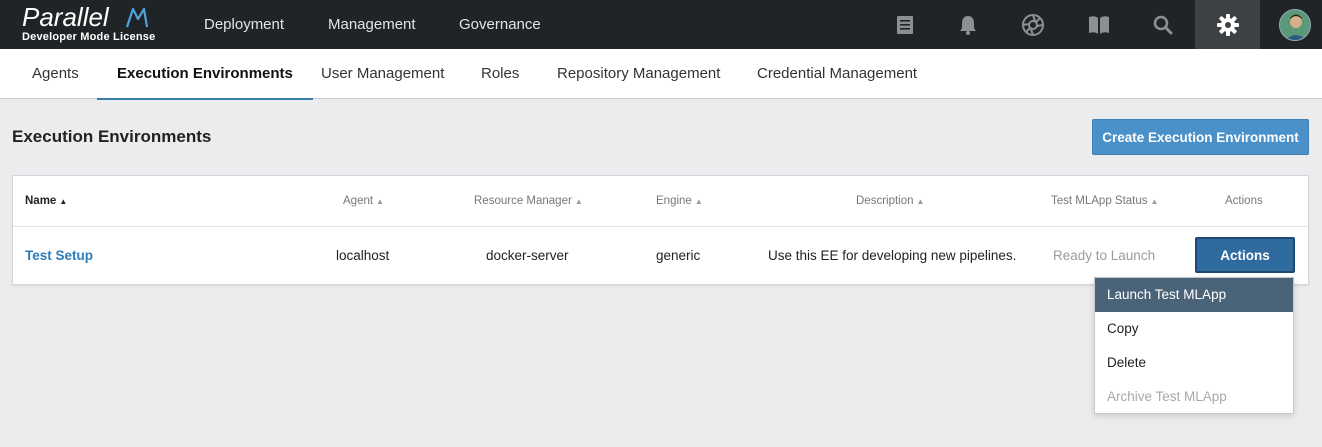 The image size is (1322, 447). What do you see at coordinates (41, 201) in the screenshot?
I see `column-header-name-label: Name` at bounding box center [41, 201].